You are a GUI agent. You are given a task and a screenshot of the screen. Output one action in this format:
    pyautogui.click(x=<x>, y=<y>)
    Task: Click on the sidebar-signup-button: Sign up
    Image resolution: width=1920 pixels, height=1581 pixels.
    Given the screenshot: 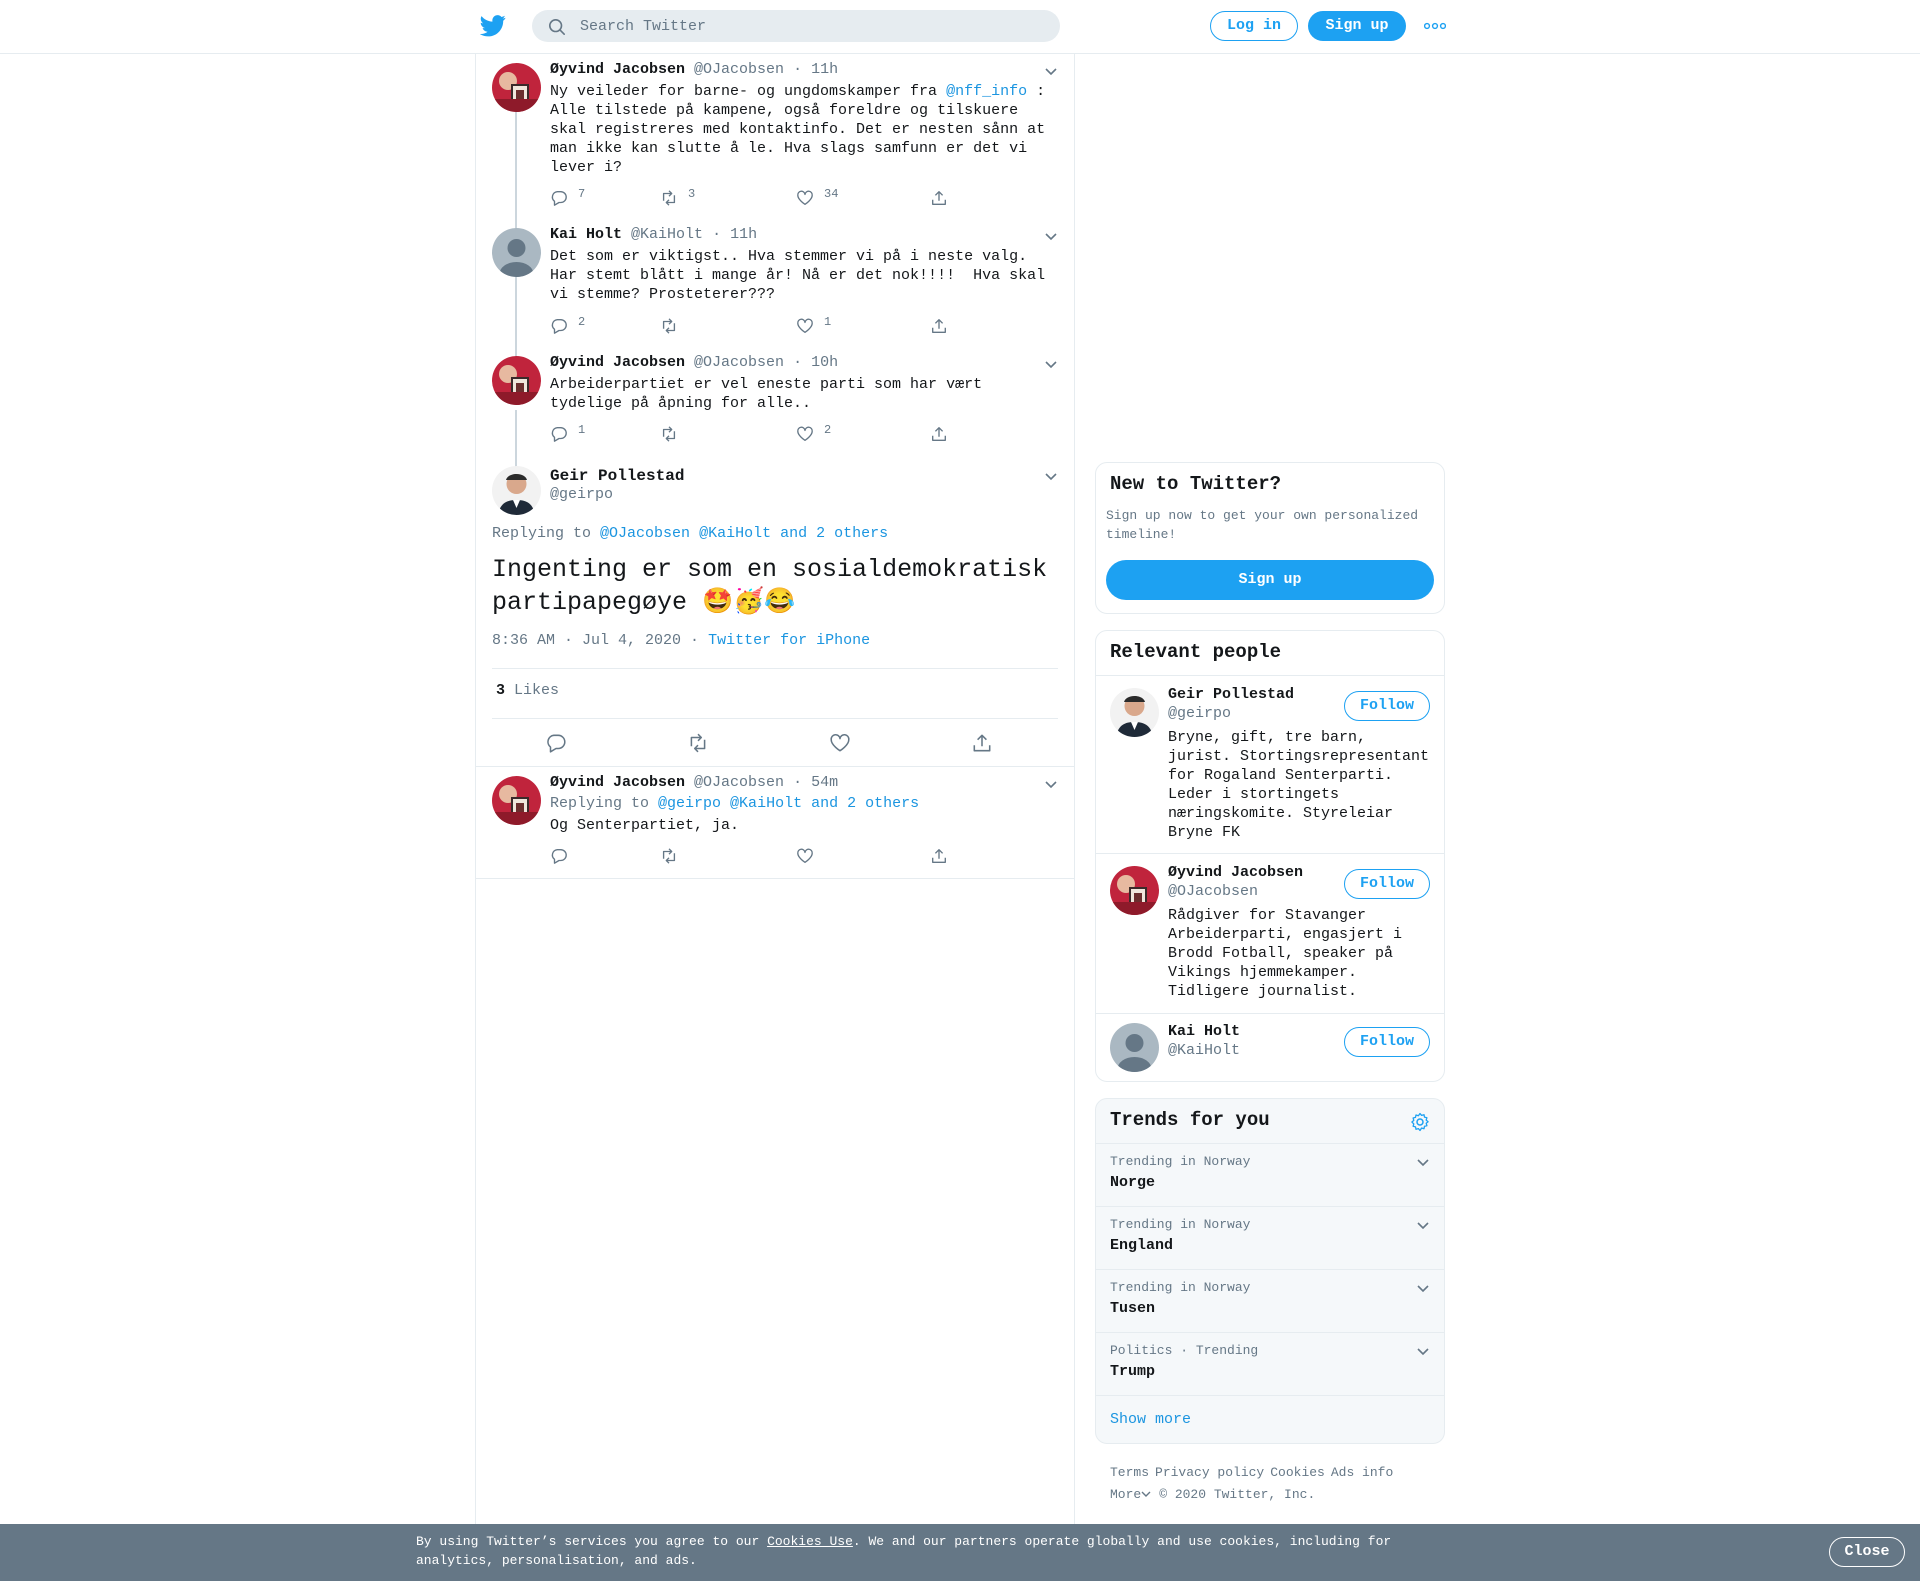 What is the action you would take?
    pyautogui.click(x=1270, y=580)
    